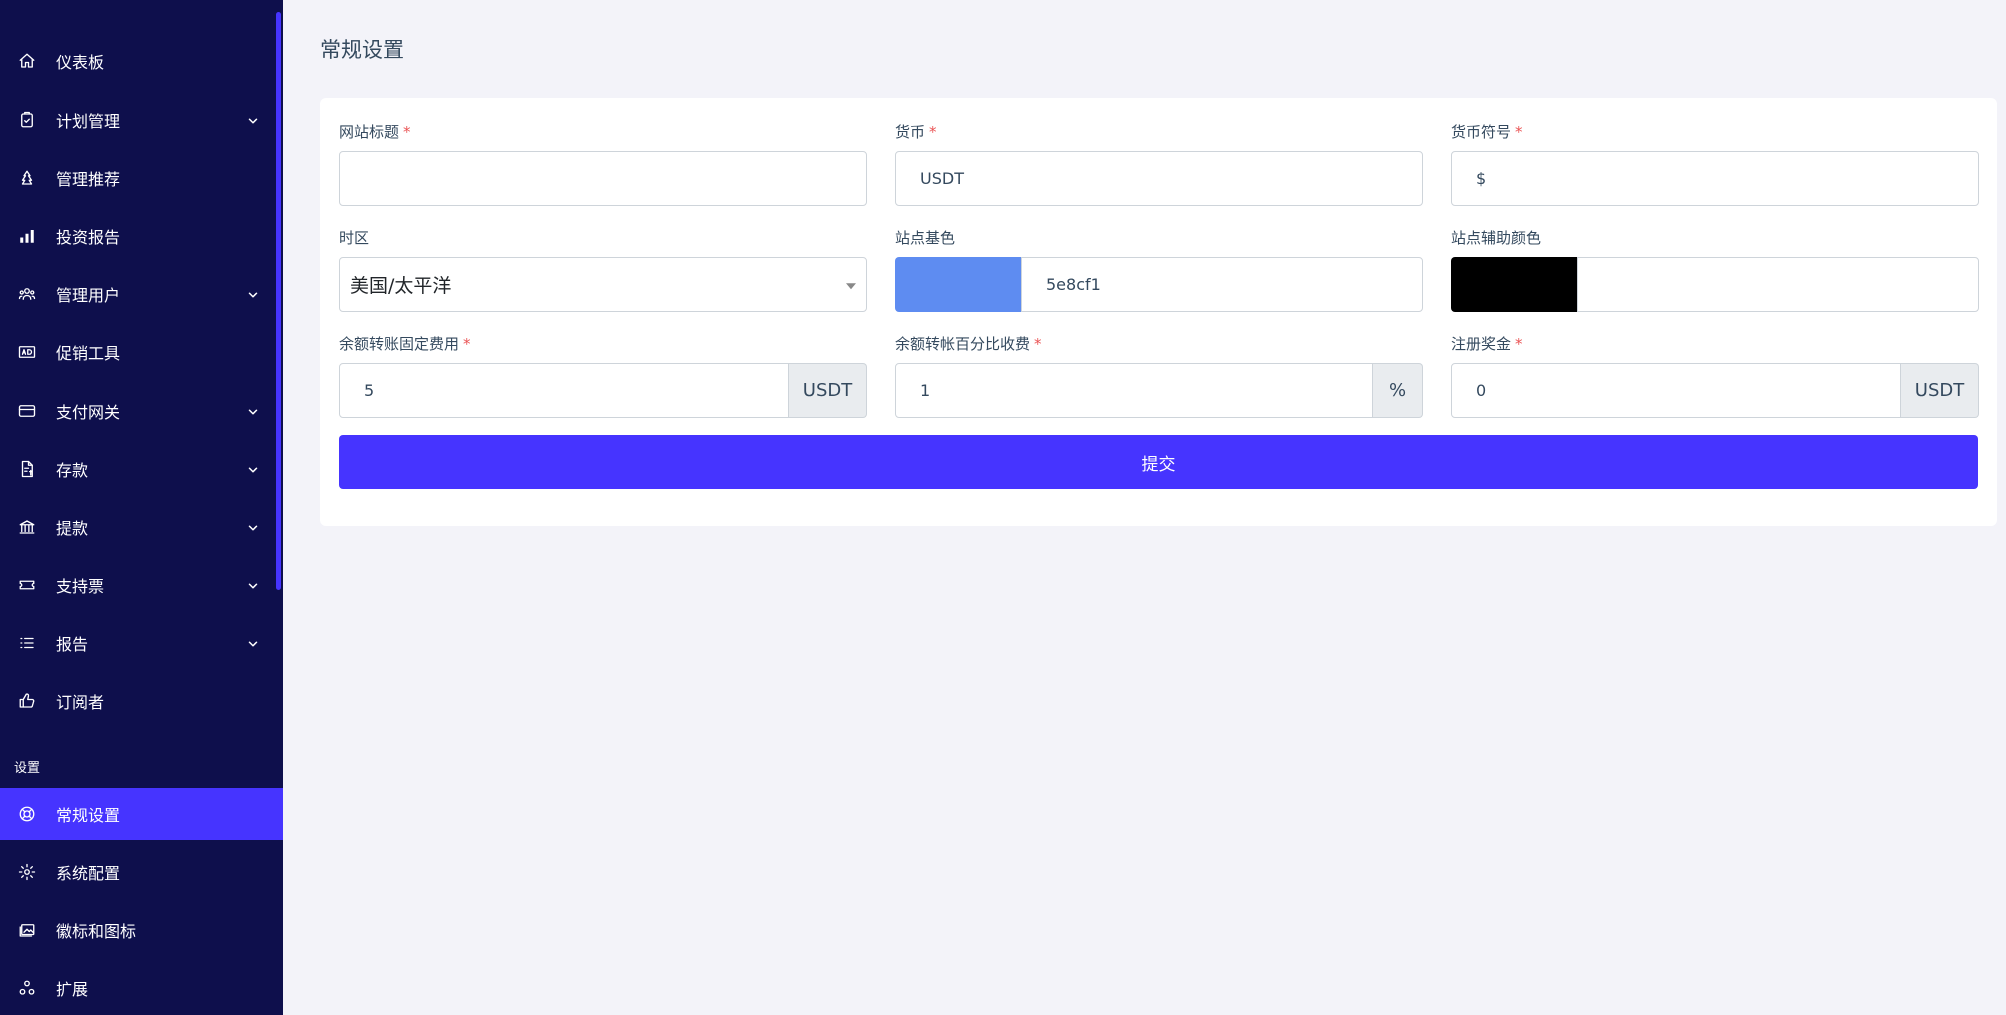 The height and width of the screenshot is (1015, 2006). What do you see at coordinates (141, 120) in the screenshot?
I see `sidebar-item-plans: 计划管理` at bounding box center [141, 120].